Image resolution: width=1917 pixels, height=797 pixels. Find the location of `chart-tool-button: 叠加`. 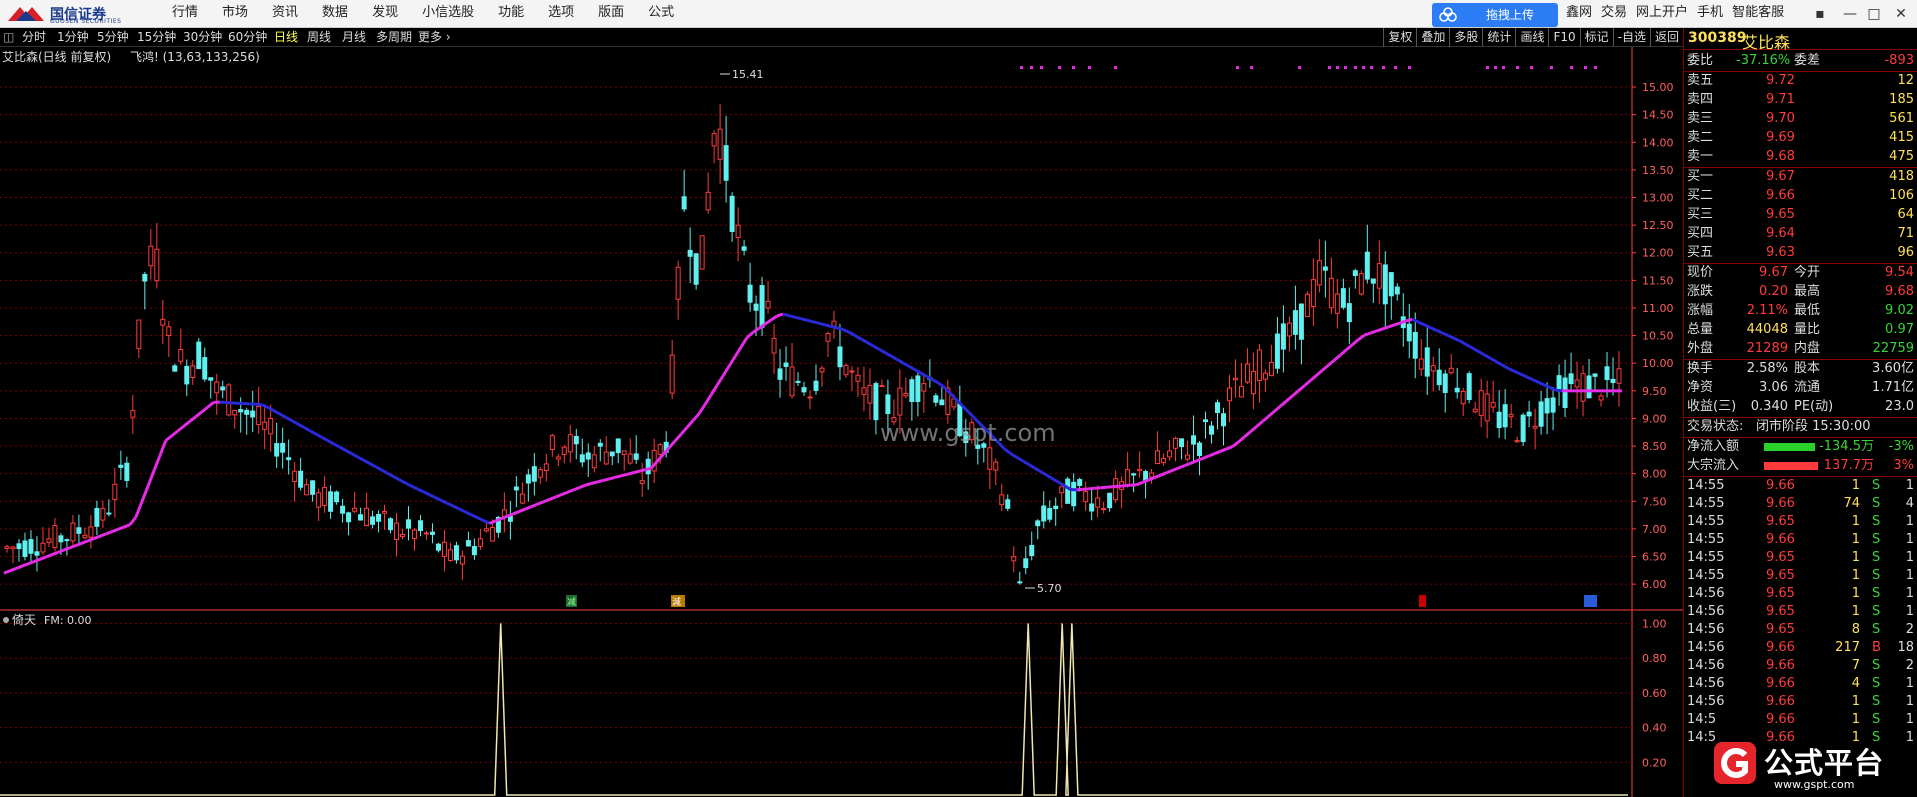

chart-tool-button: 叠加 is located at coordinates (1432, 37).